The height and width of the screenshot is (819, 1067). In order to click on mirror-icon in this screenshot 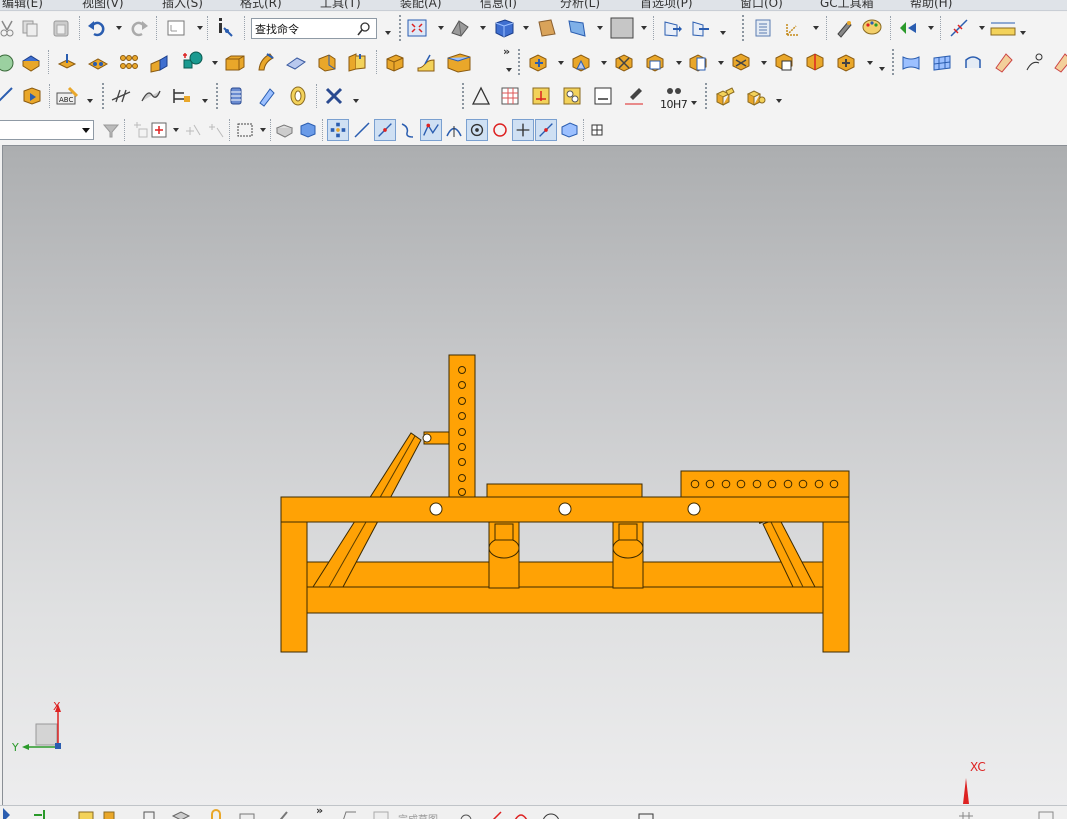, I will do `click(624, 63)`.